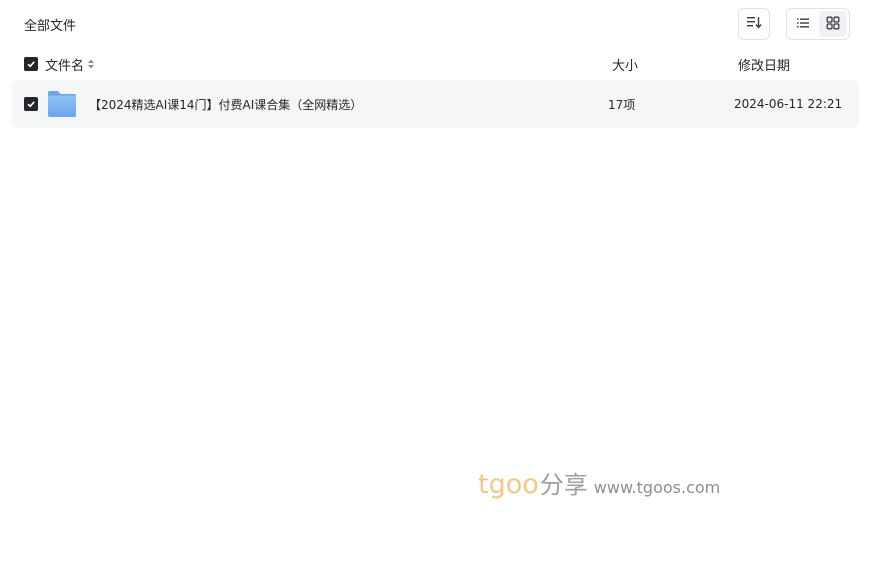 The height and width of the screenshot is (583, 874). What do you see at coordinates (788, 104) in the screenshot?
I see `file-modified-date: 2024-06-11 22:21` at bounding box center [788, 104].